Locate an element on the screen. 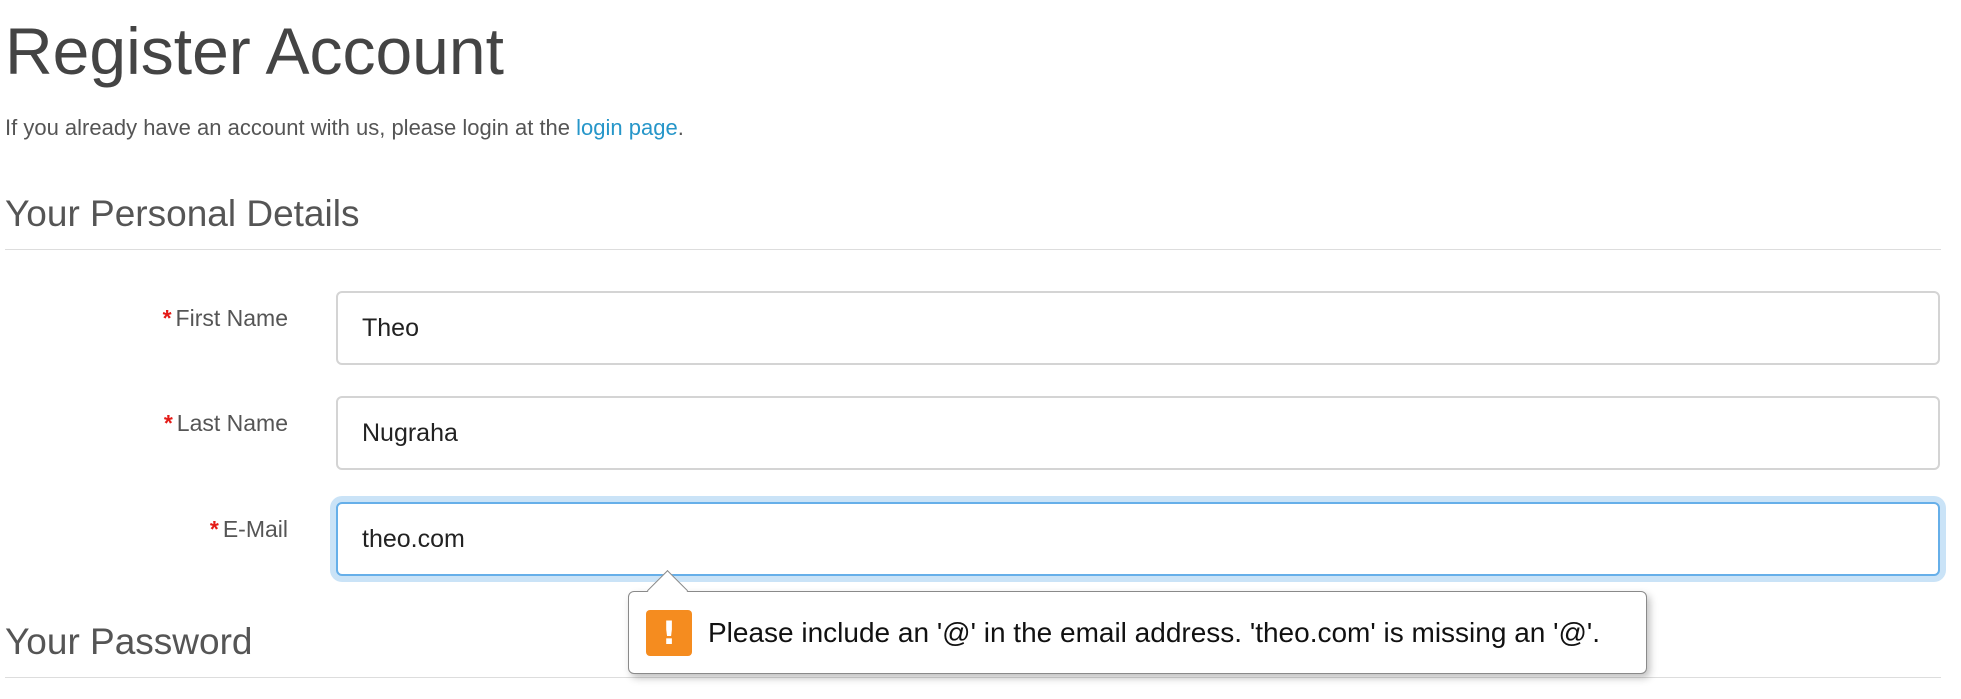 The height and width of the screenshot is (699, 1961). first-name-label: * First Name is located at coordinates (225, 318).